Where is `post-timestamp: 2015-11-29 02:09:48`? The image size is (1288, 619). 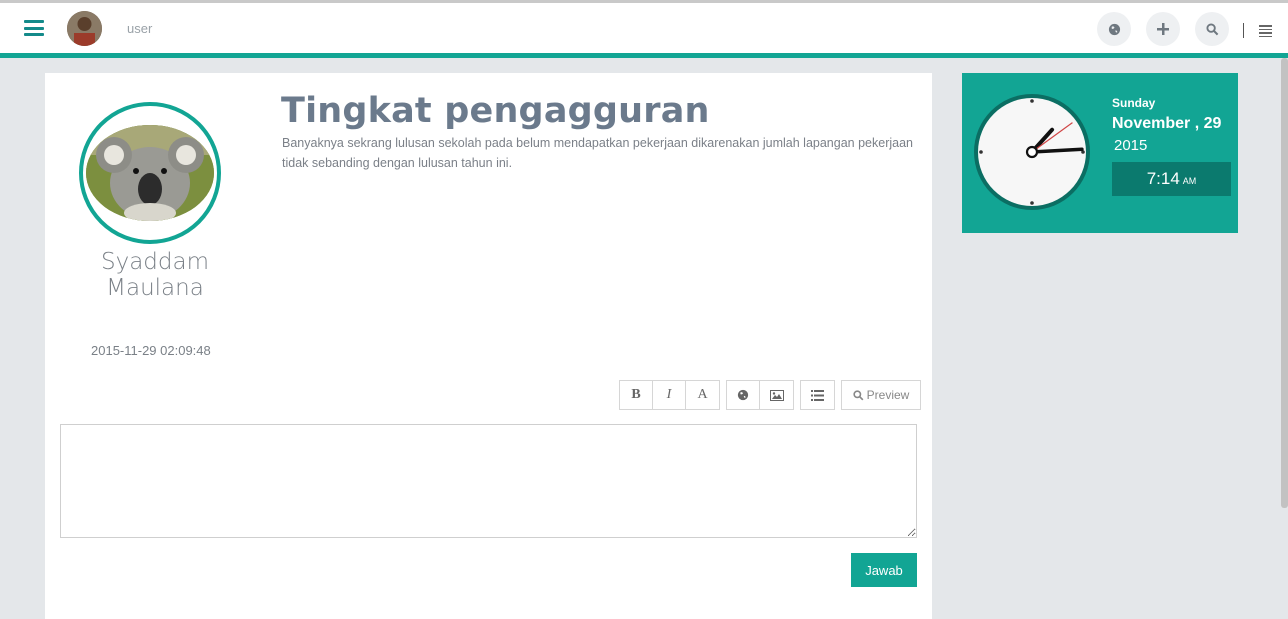 post-timestamp: 2015-11-29 02:09:48 is located at coordinates (151, 350).